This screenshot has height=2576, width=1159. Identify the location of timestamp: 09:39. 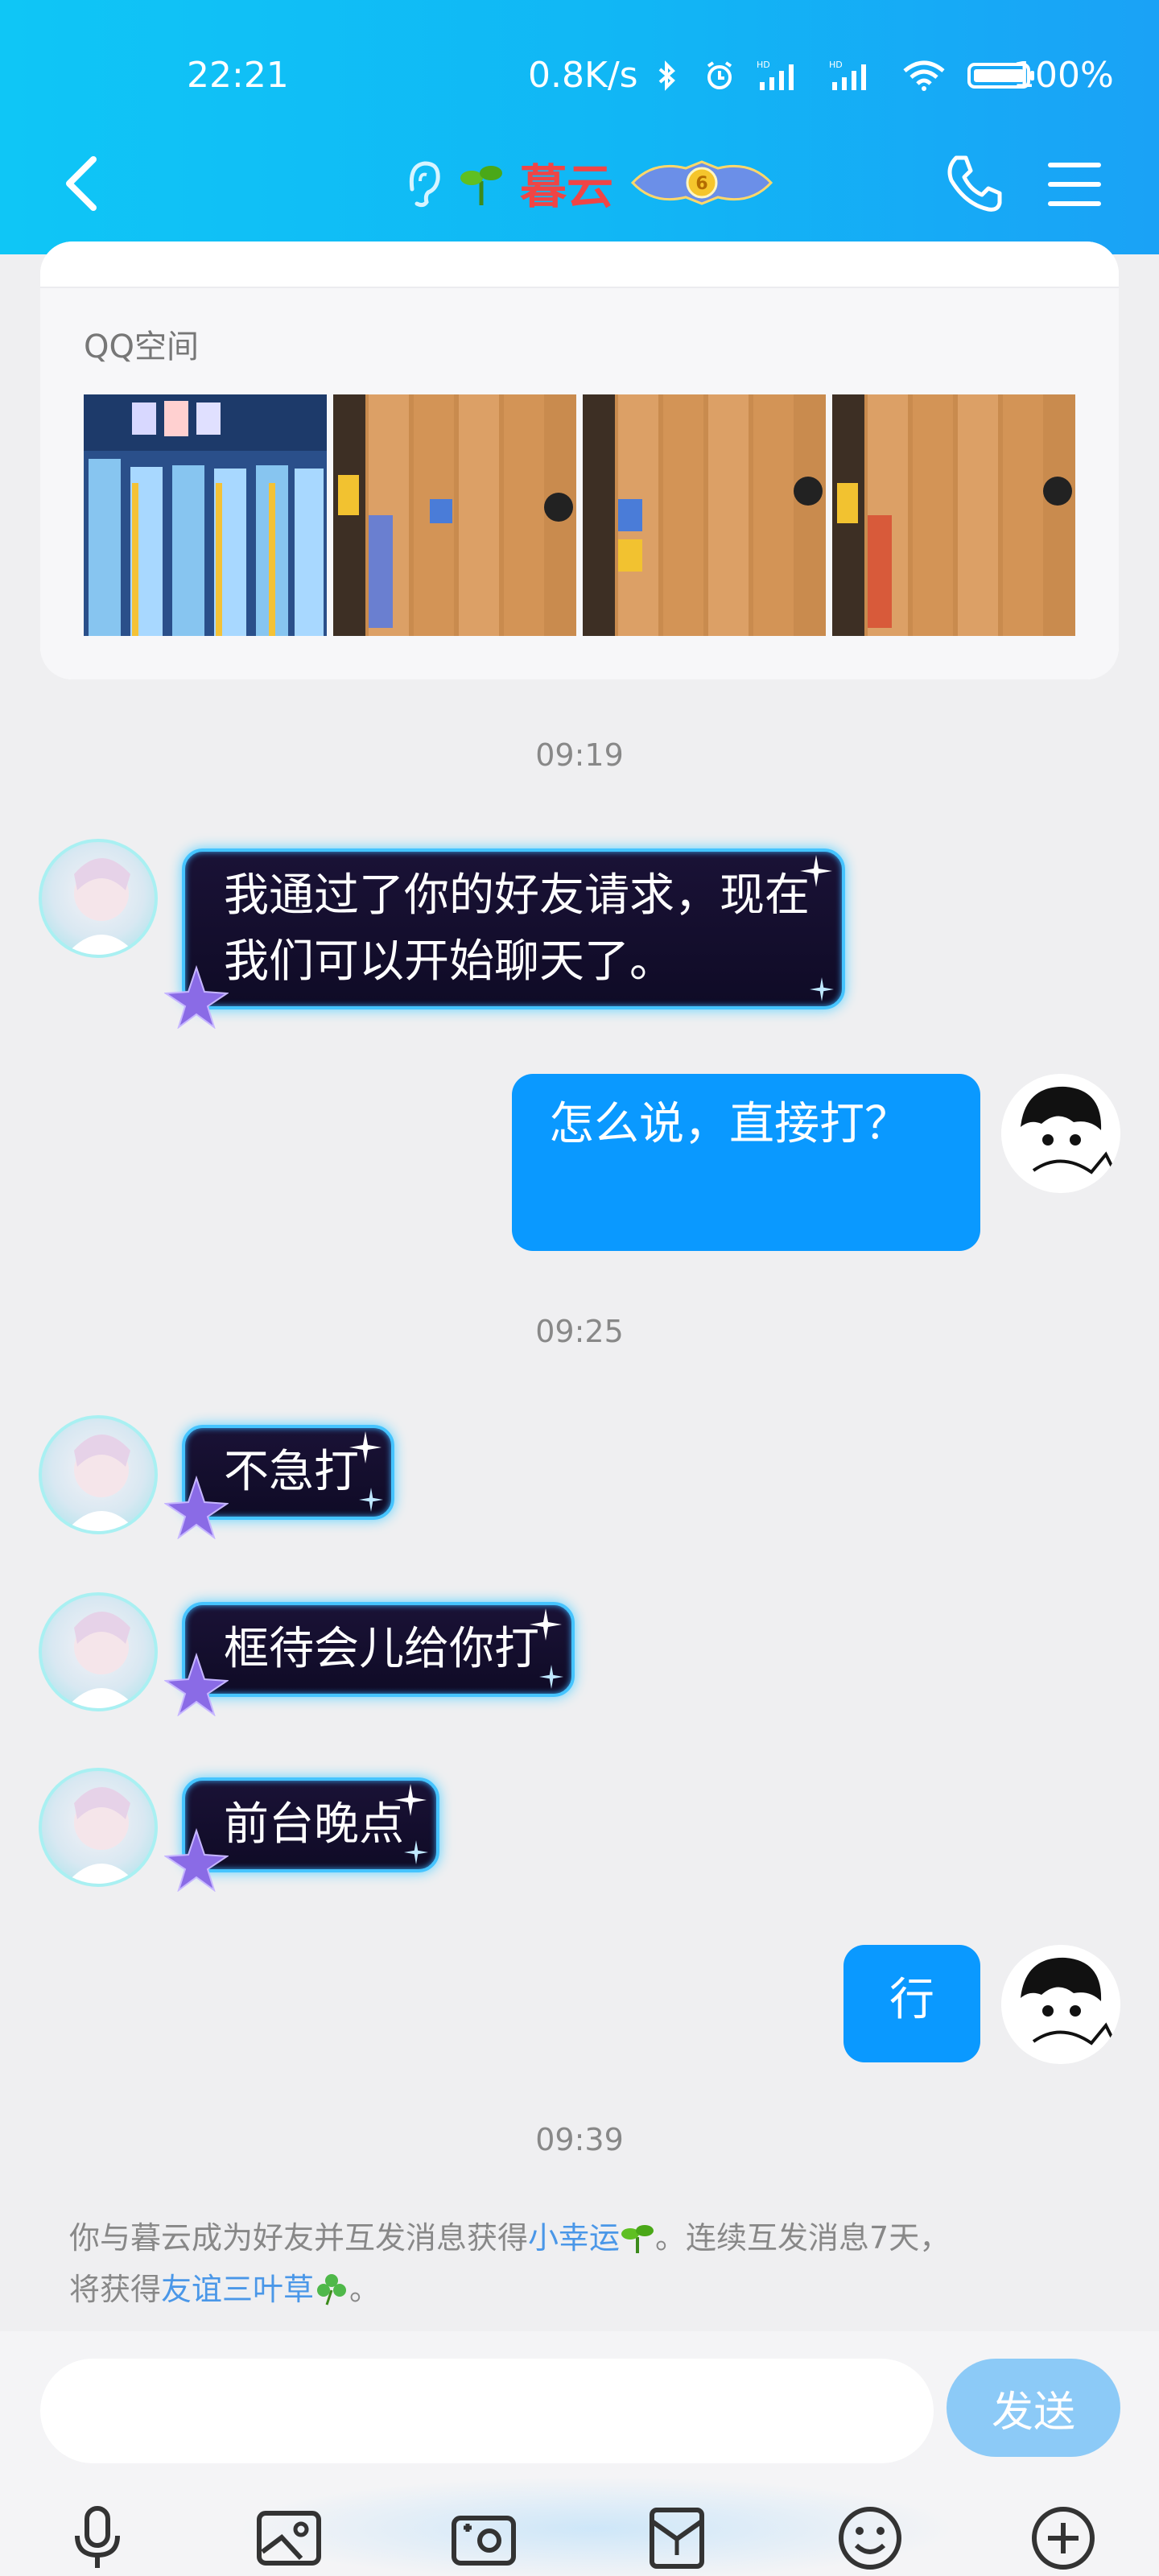
(579, 2139).